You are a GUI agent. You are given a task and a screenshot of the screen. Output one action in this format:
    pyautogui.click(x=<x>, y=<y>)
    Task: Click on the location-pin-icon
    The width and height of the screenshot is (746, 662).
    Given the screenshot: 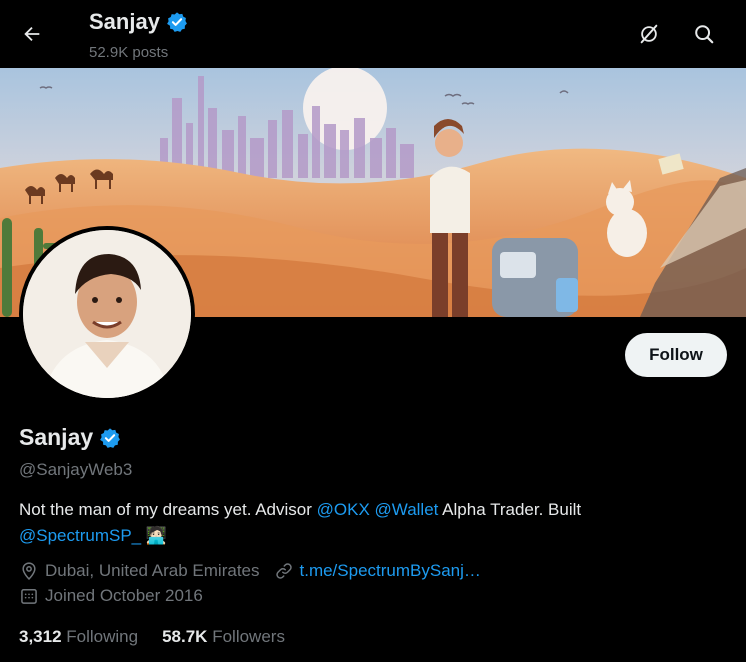 What is the action you would take?
    pyautogui.click(x=29, y=571)
    